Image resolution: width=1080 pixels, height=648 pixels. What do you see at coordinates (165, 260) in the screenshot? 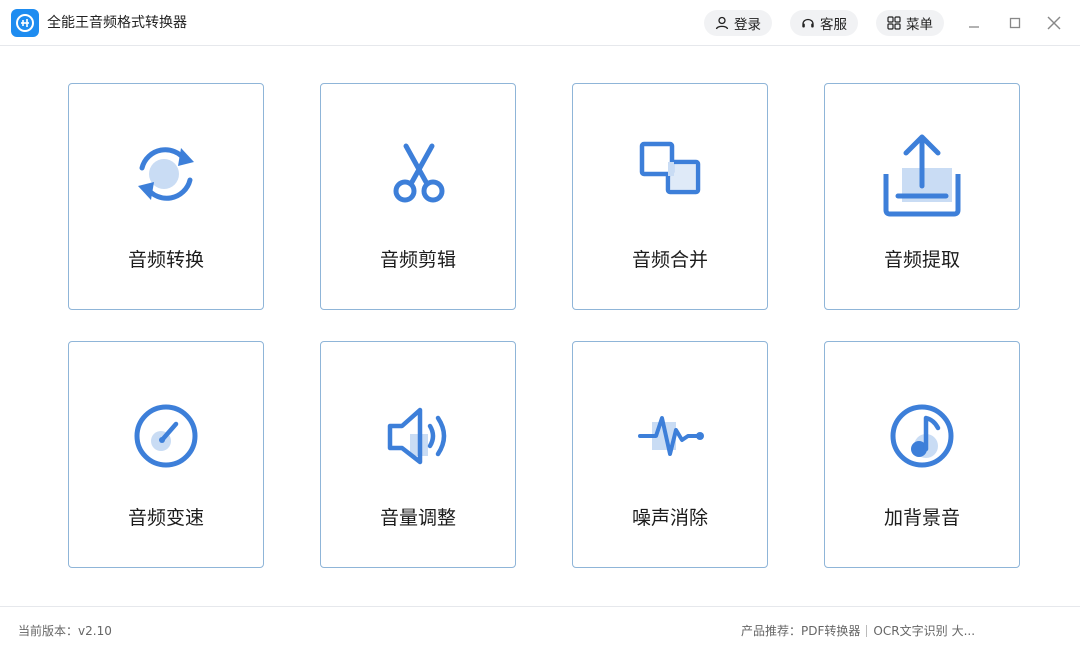
I see `tool-label: 音频转换` at bounding box center [165, 260].